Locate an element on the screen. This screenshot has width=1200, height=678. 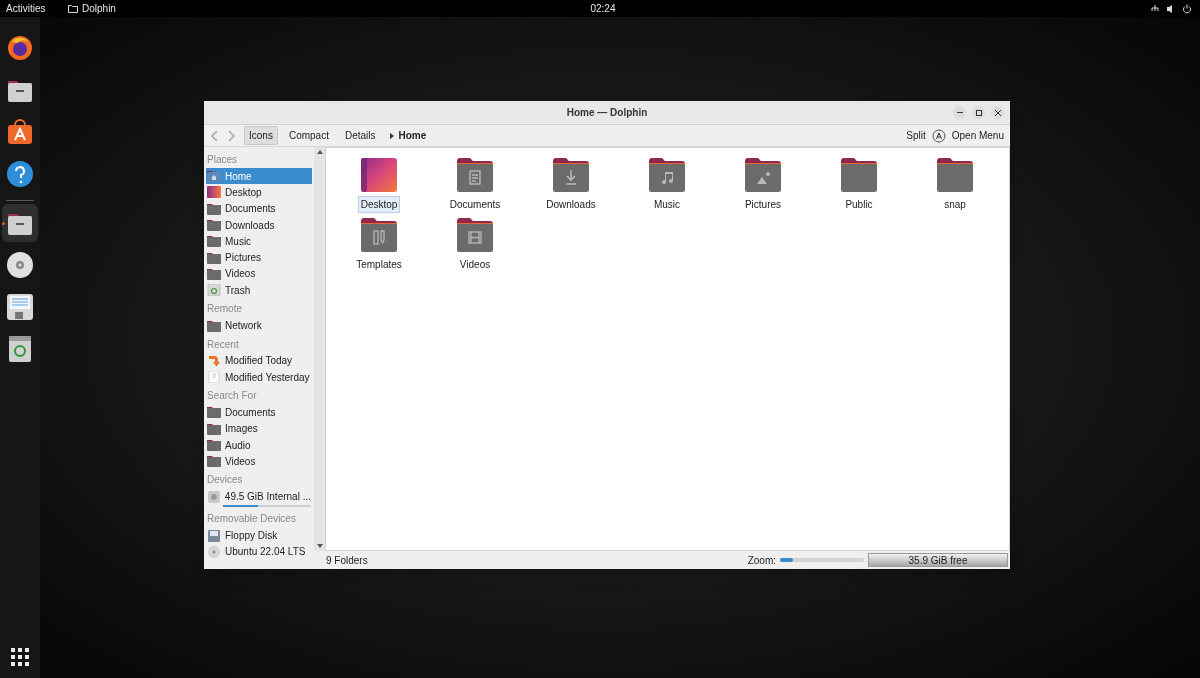
view-mode-tab: Compact is located at coordinates (308, 135).